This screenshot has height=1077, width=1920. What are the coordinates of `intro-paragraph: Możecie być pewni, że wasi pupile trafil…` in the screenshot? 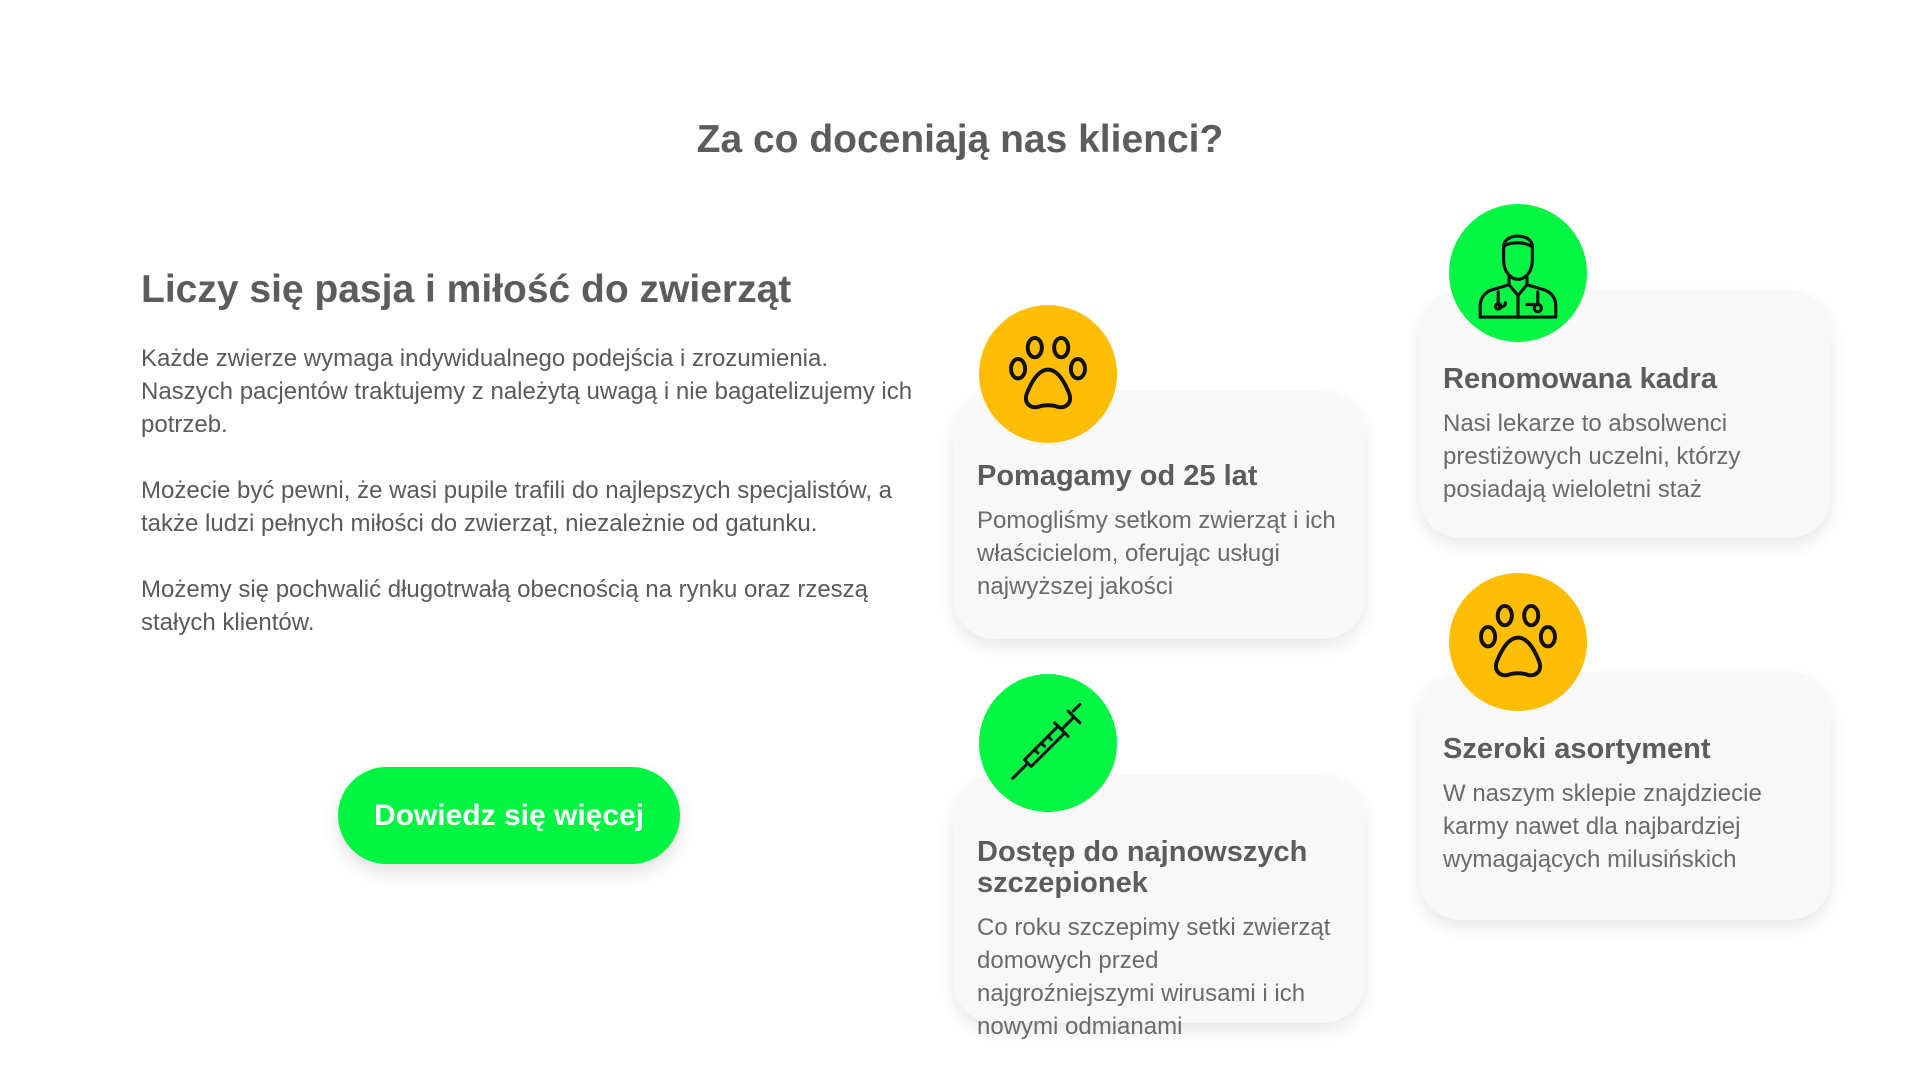 It's located at (517, 507).